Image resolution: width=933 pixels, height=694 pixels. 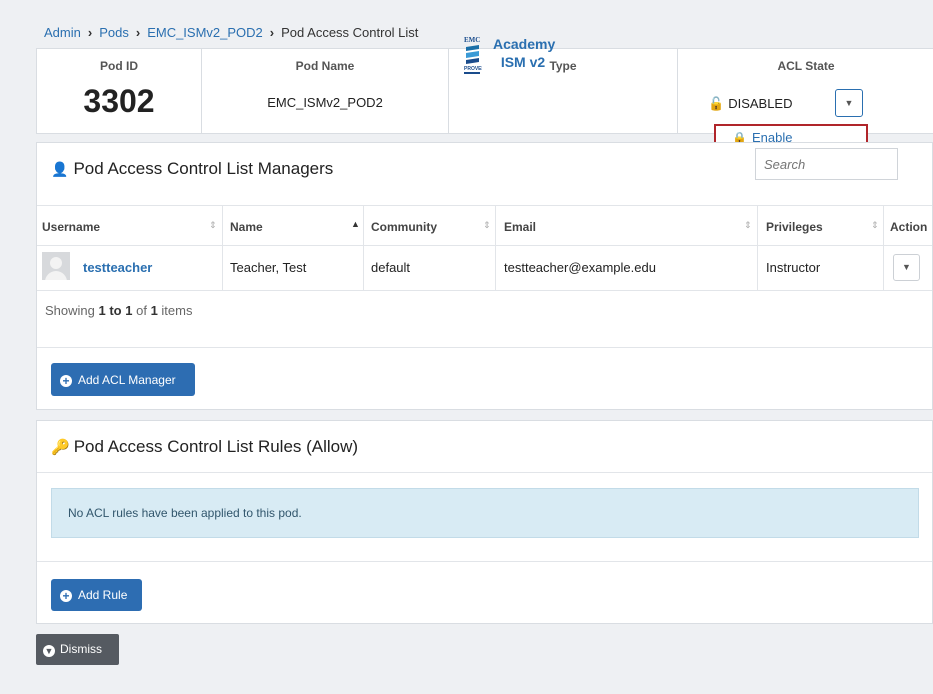 I want to click on showing-total: 1, so click(x=154, y=310).